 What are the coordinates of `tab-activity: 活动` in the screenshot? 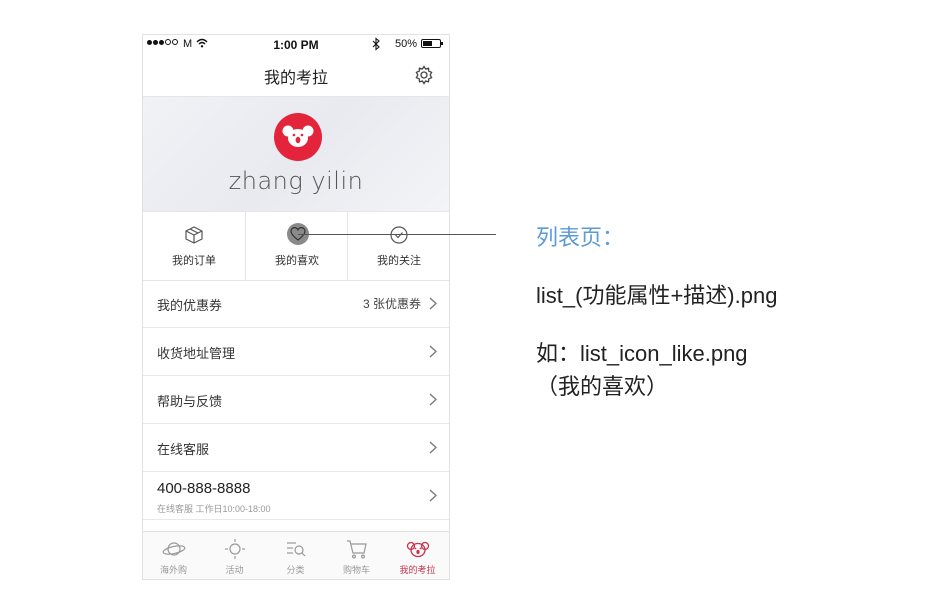 It's located at (234, 555).